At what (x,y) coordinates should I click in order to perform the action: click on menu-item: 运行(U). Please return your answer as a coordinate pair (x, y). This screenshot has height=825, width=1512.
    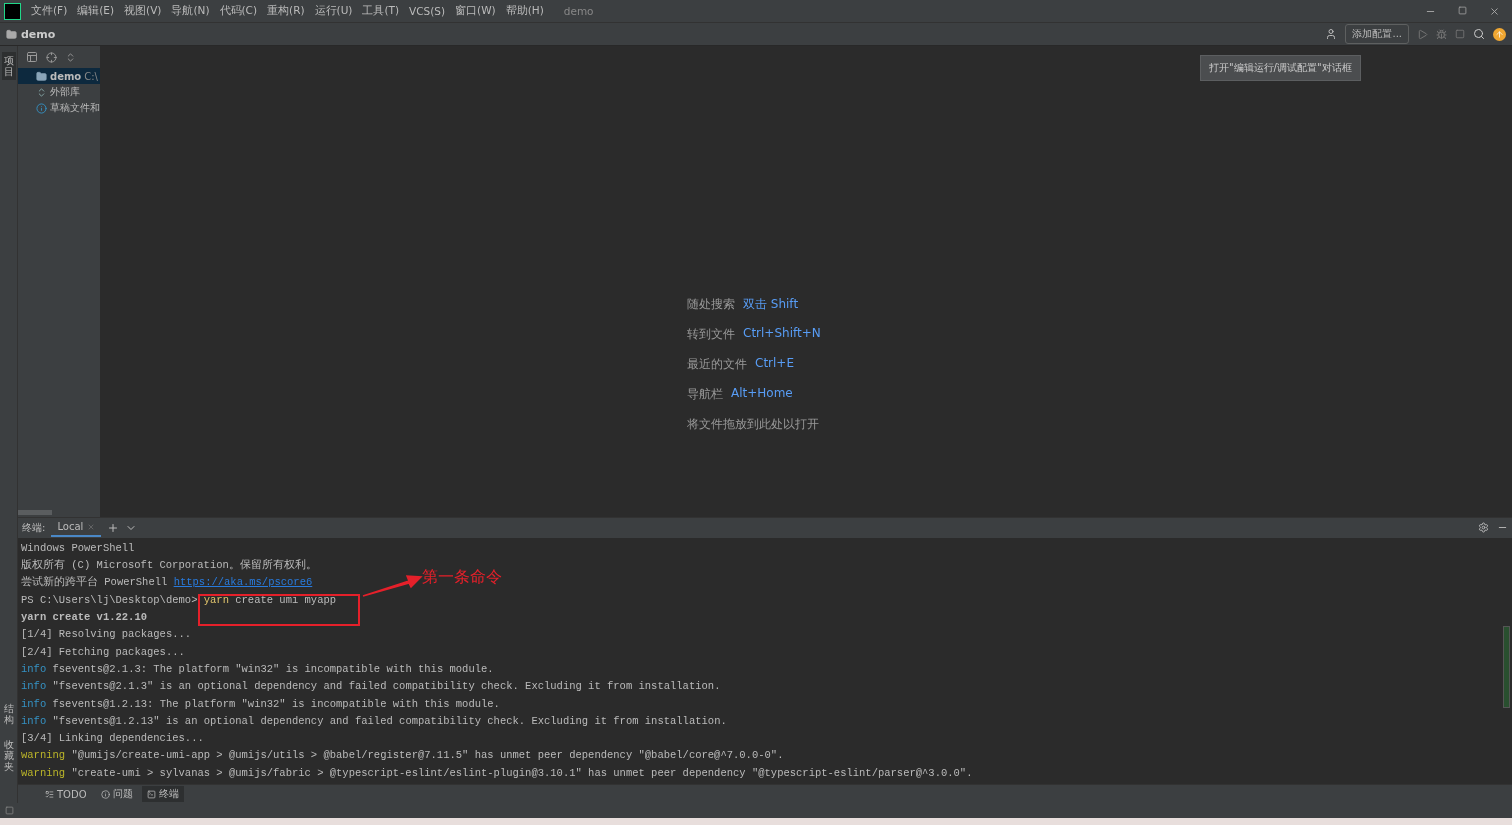
    Looking at the image, I should click on (333, 11).